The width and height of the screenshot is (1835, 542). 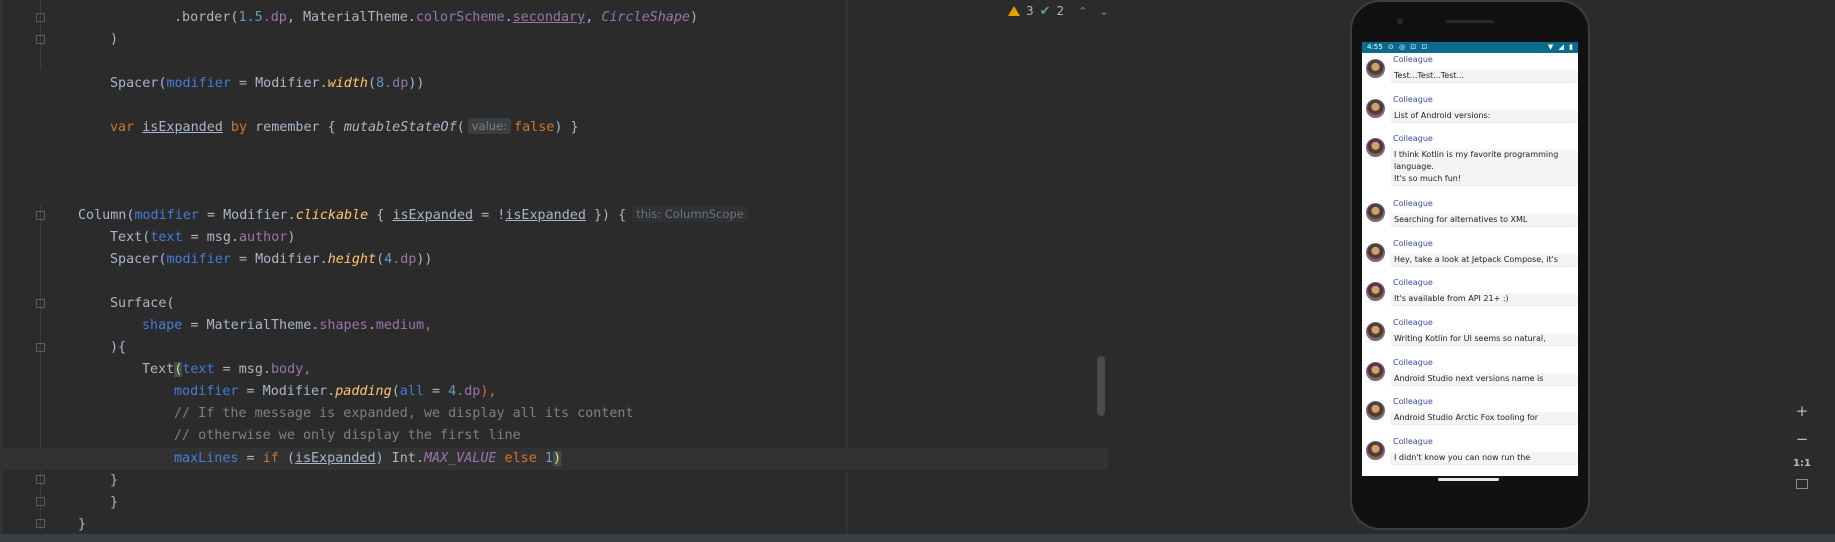 I want to click on wifi-icon: ▼, so click(x=1550, y=47).